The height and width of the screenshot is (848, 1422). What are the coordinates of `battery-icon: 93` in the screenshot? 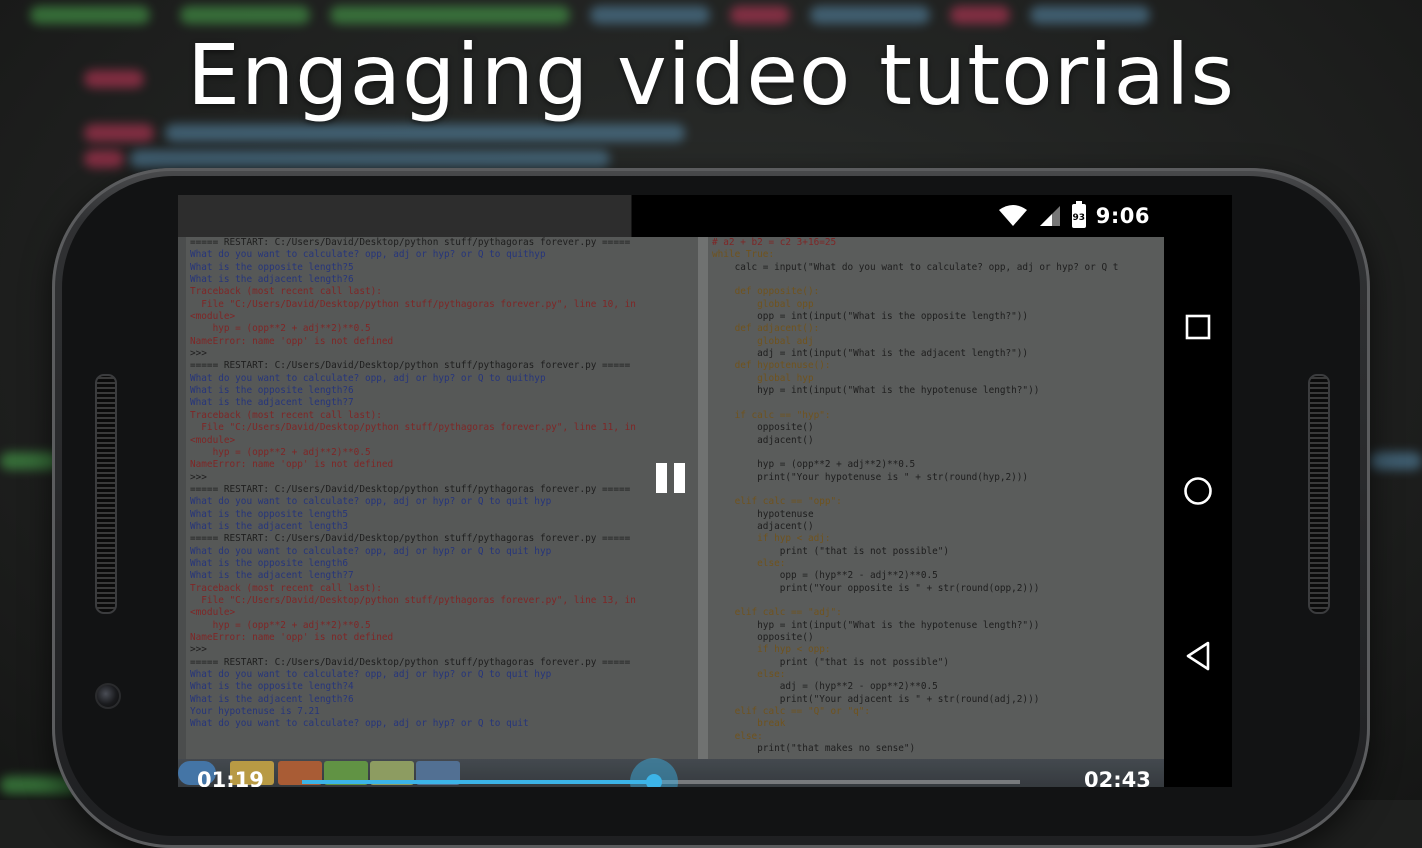 It's located at (1078, 214).